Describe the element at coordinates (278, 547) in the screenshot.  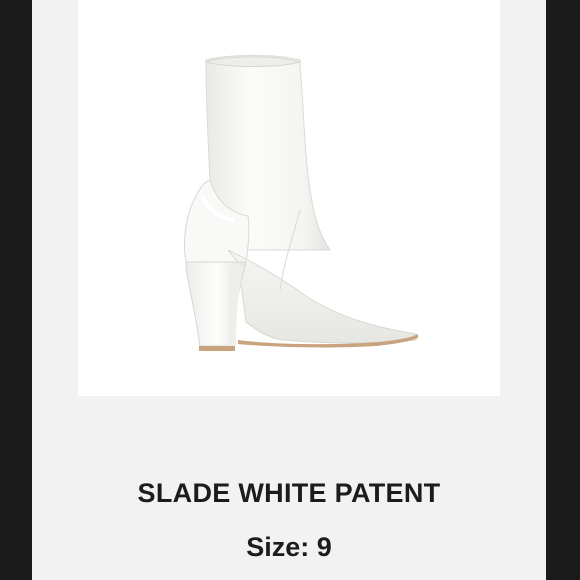
I see `size-label: Size:` at that location.